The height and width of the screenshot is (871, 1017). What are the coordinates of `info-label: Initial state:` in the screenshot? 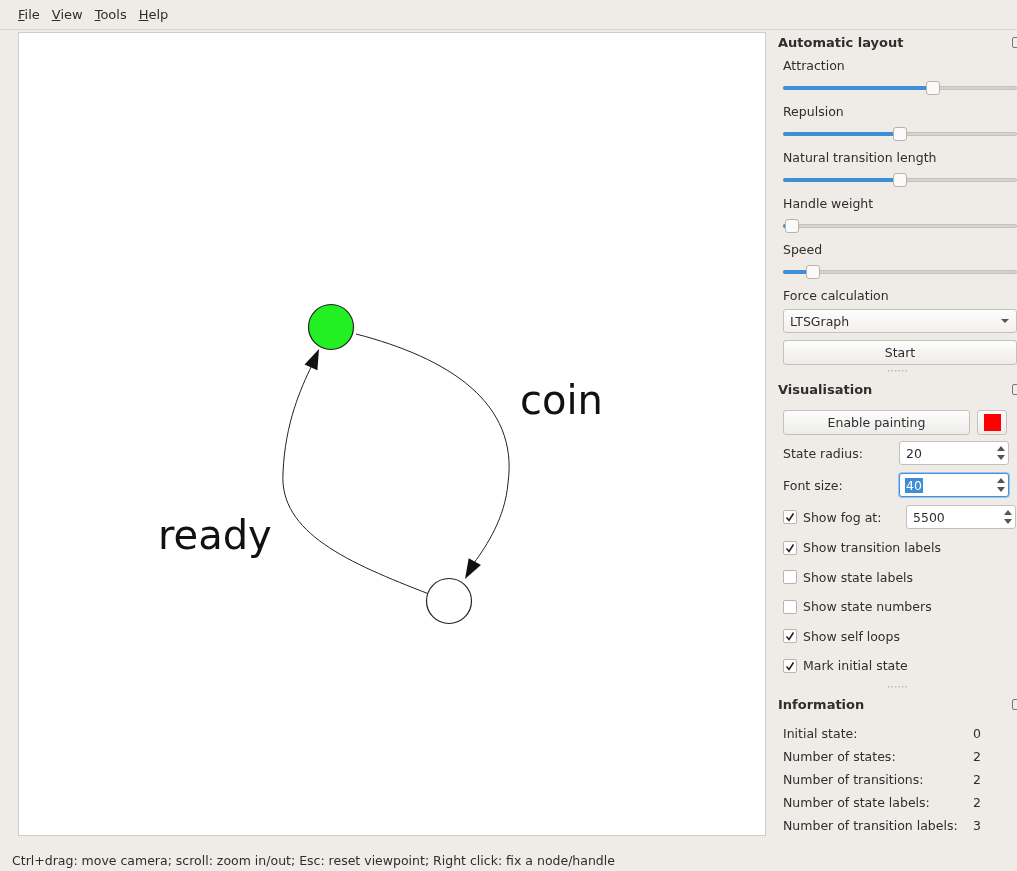 It's located at (821, 733).